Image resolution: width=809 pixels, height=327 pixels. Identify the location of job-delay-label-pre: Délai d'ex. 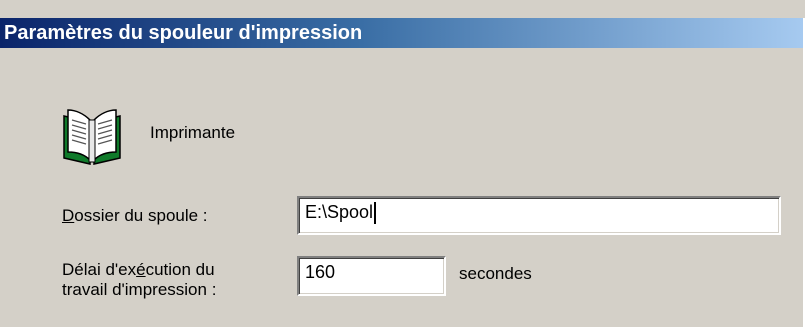
(99, 269).